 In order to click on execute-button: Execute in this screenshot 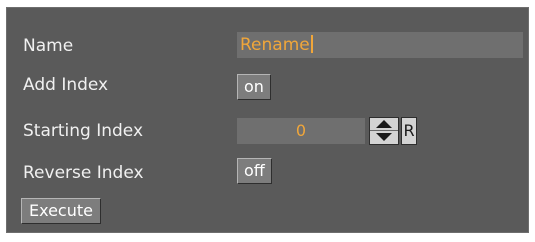, I will do `click(61, 211)`.